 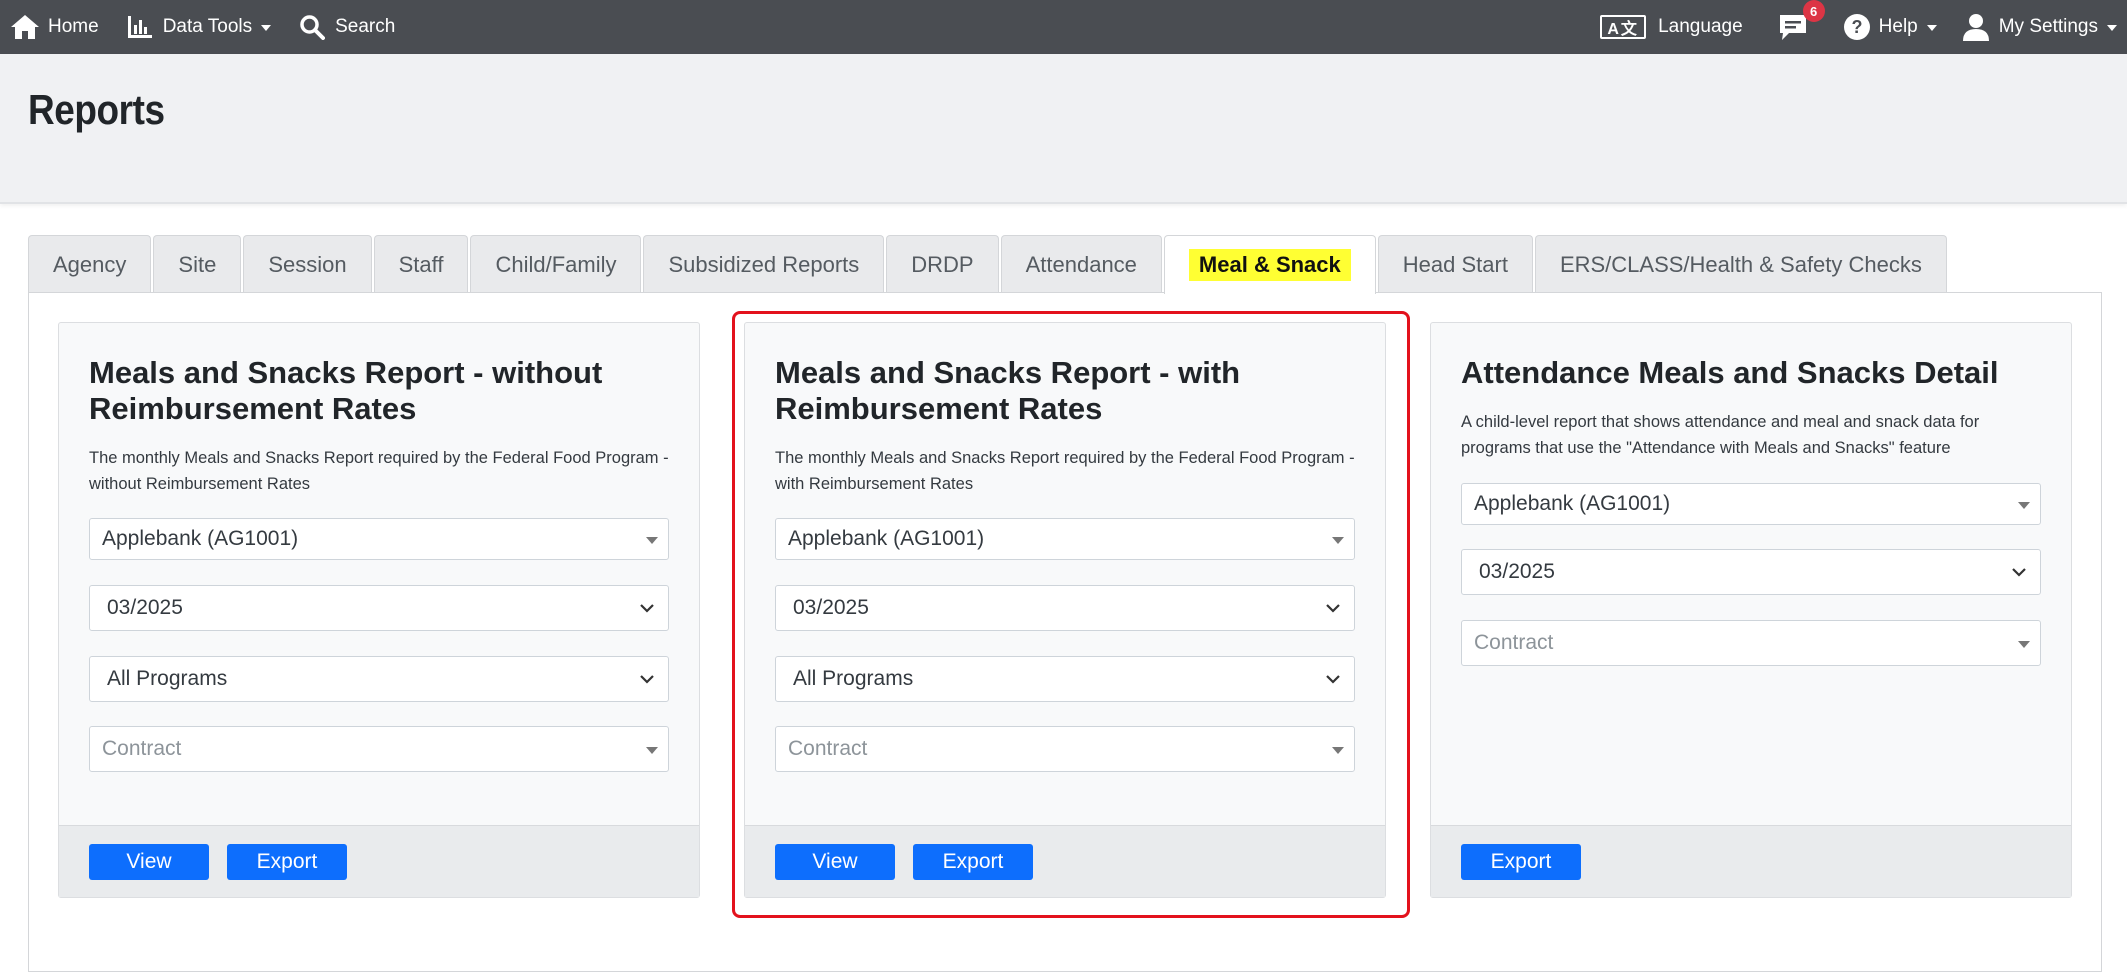 What do you see at coordinates (1455, 264) in the screenshot?
I see `tab-head-start: Head Start` at bounding box center [1455, 264].